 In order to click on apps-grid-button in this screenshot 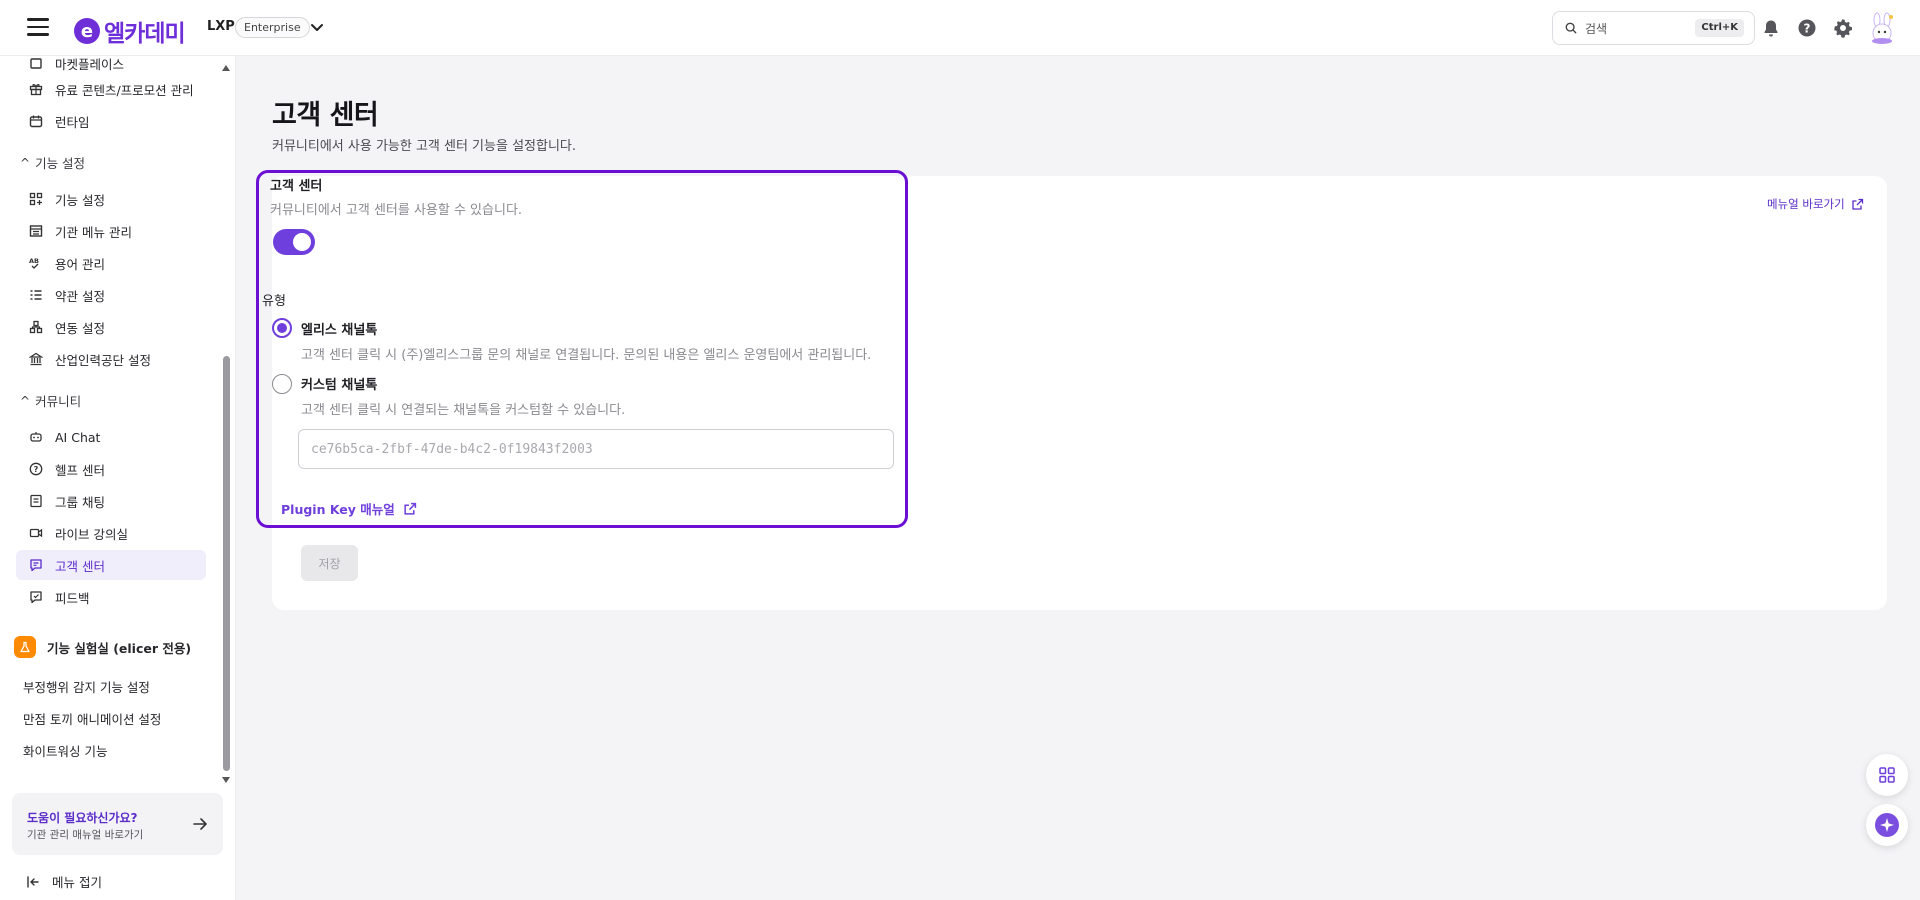, I will do `click(1887, 775)`.